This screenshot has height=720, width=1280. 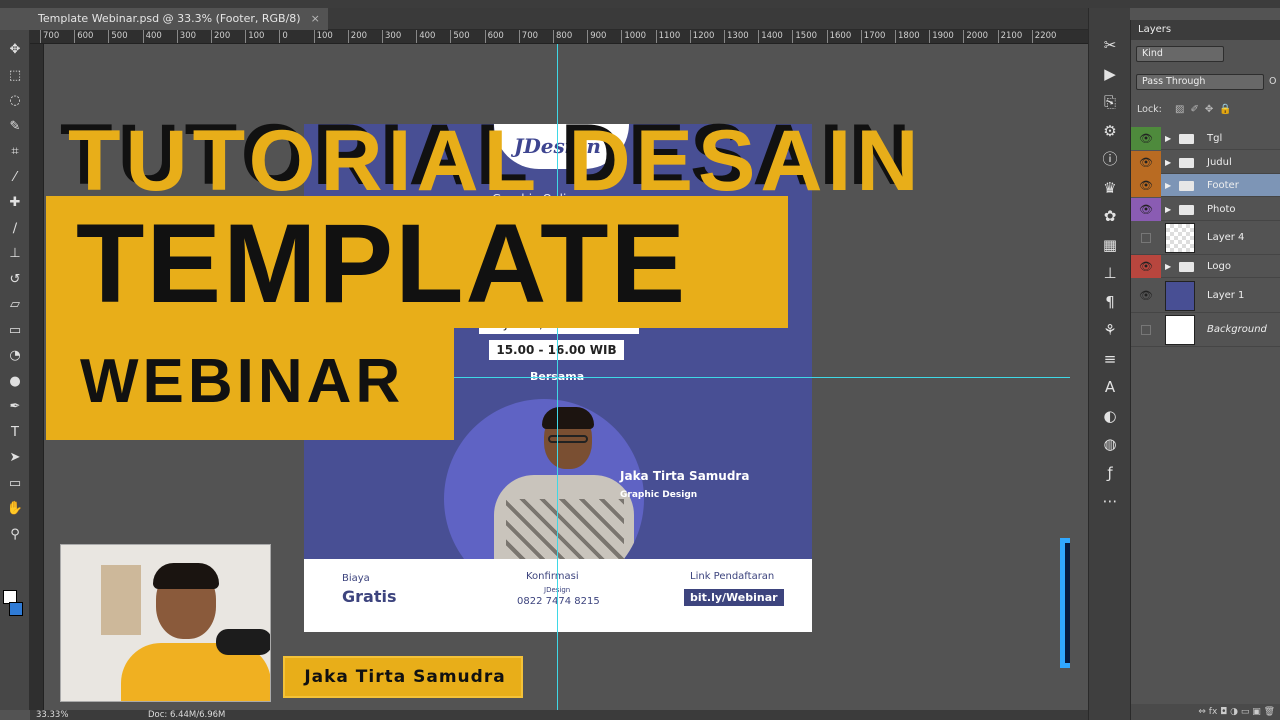 What do you see at coordinates (941, 36) in the screenshot?
I see `ruler-tick: 1900` at bounding box center [941, 36].